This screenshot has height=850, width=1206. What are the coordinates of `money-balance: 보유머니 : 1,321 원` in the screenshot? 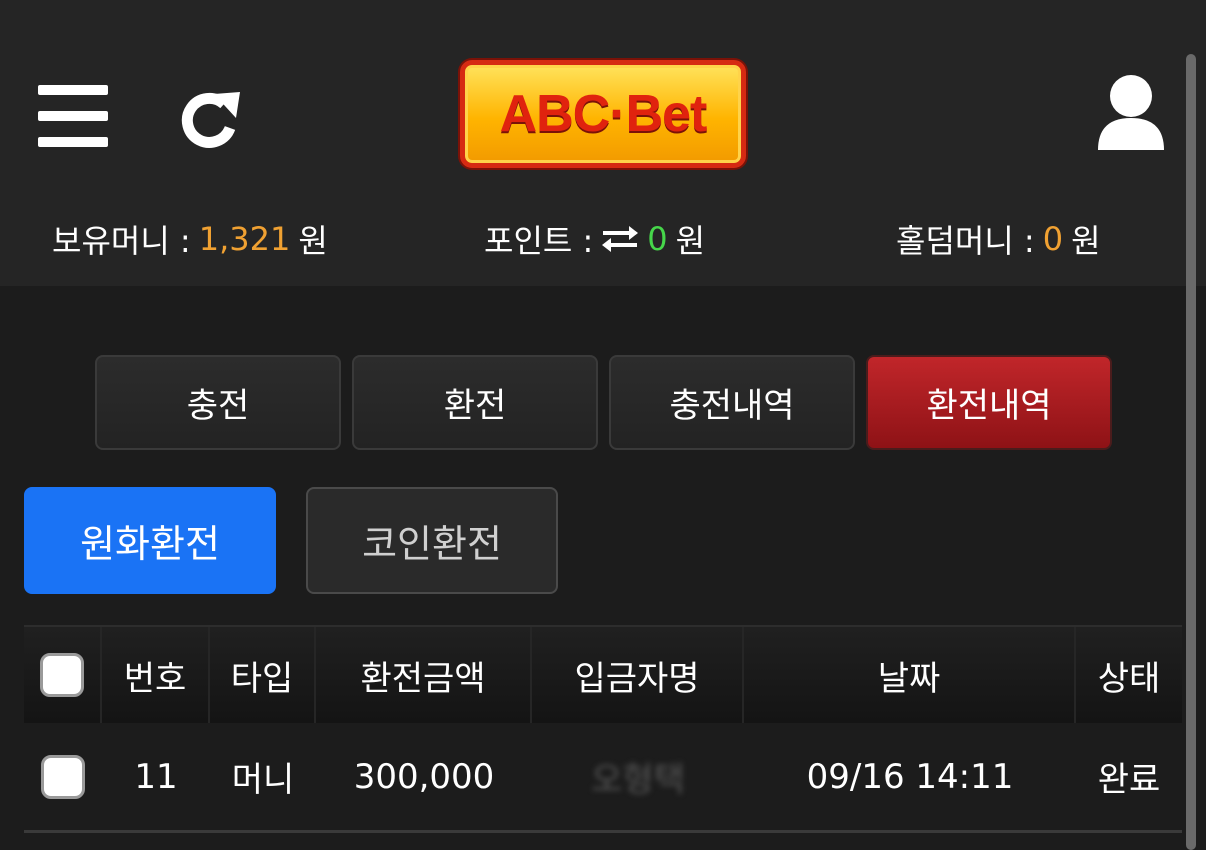 It's located at (190, 239).